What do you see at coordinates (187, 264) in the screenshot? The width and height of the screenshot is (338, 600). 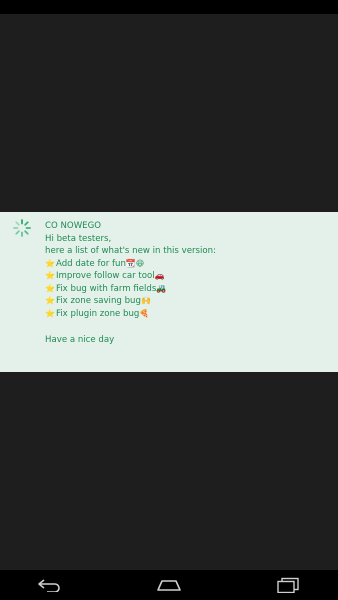 I see `changelog-item: ⭐Add date for fun📆😆` at bounding box center [187, 264].